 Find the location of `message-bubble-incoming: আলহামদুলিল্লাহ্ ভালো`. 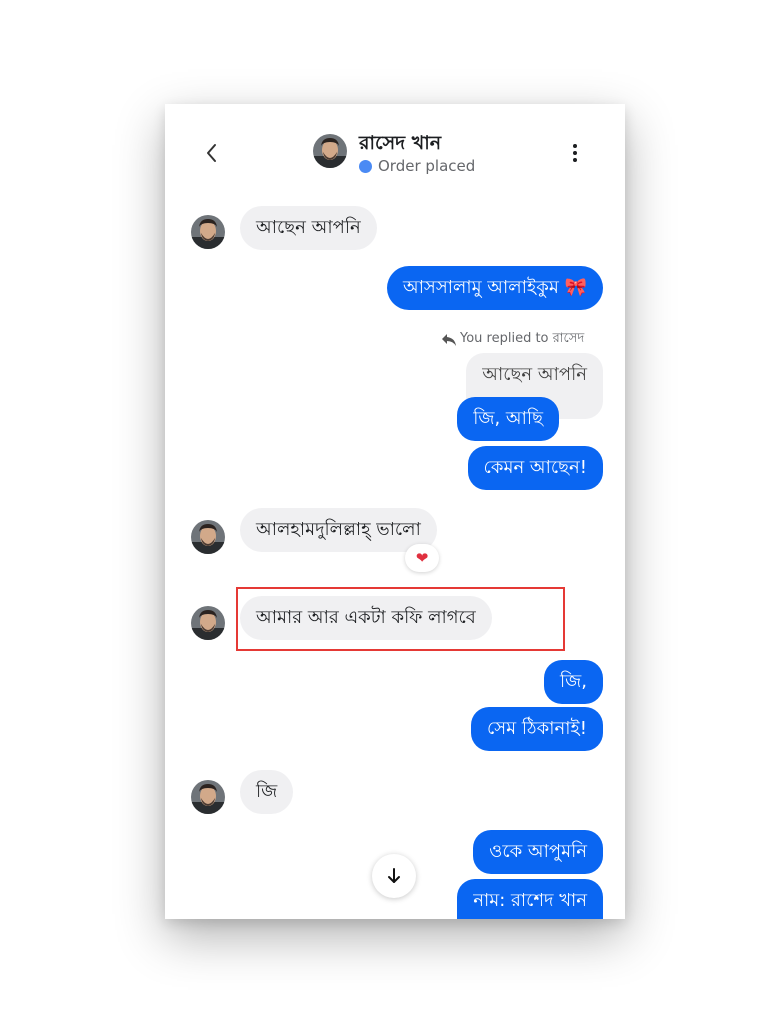

message-bubble-incoming: আলহামদুলিল্লাহ্ ভালো is located at coordinates (338, 530).